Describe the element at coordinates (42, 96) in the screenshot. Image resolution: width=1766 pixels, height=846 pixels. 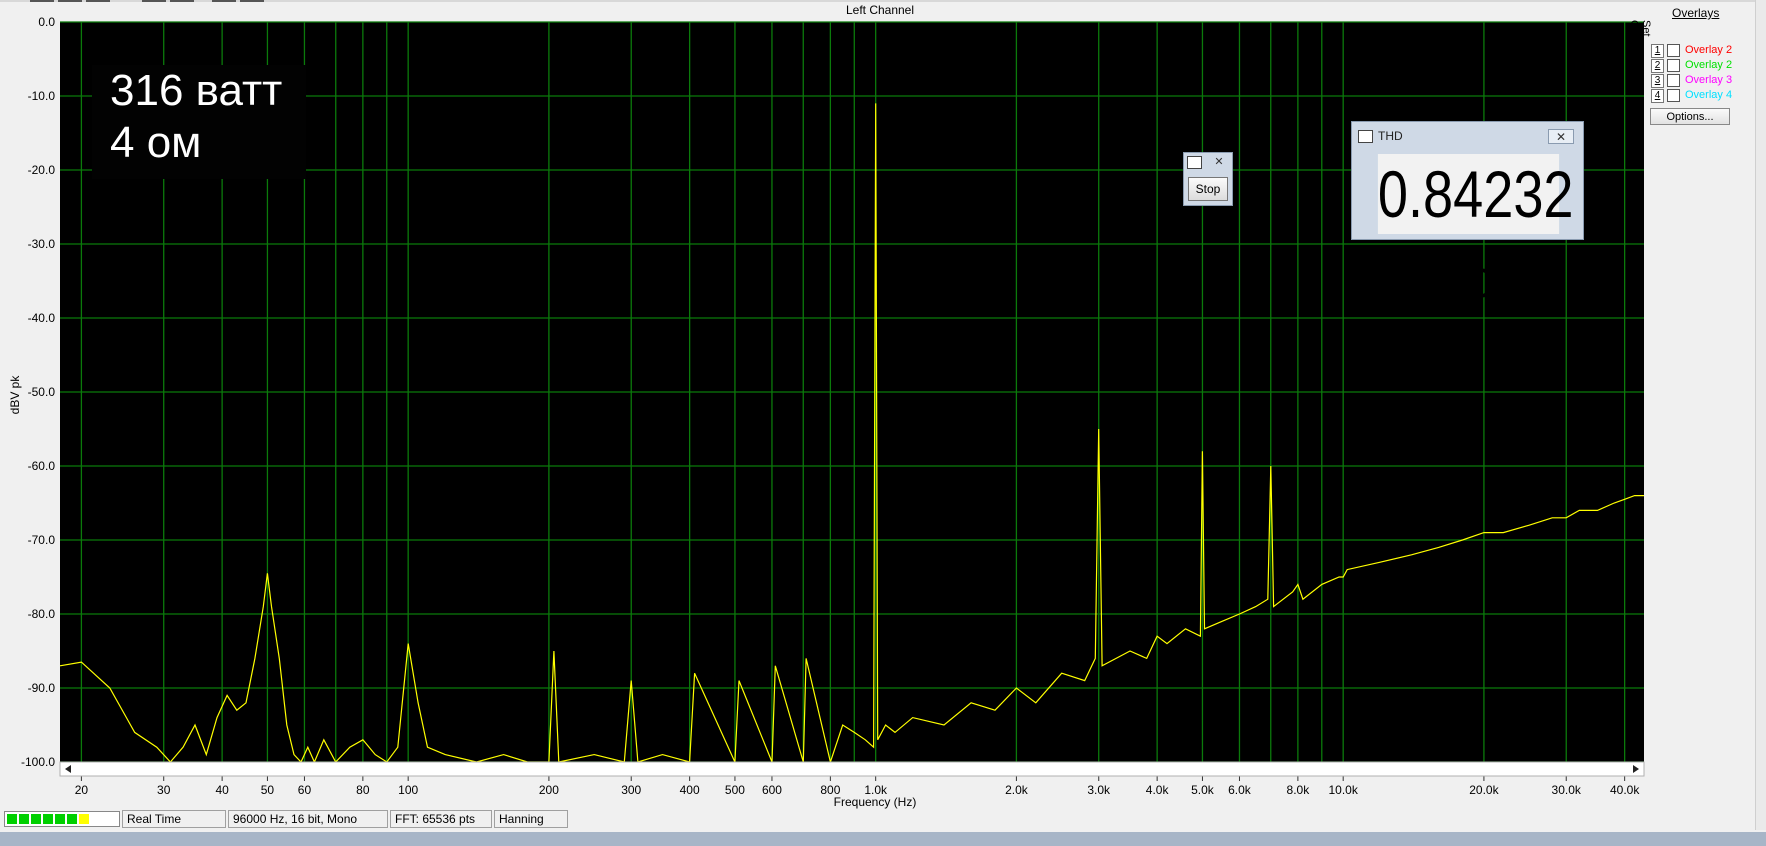
I see `y-tick-label: -10.0` at that location.